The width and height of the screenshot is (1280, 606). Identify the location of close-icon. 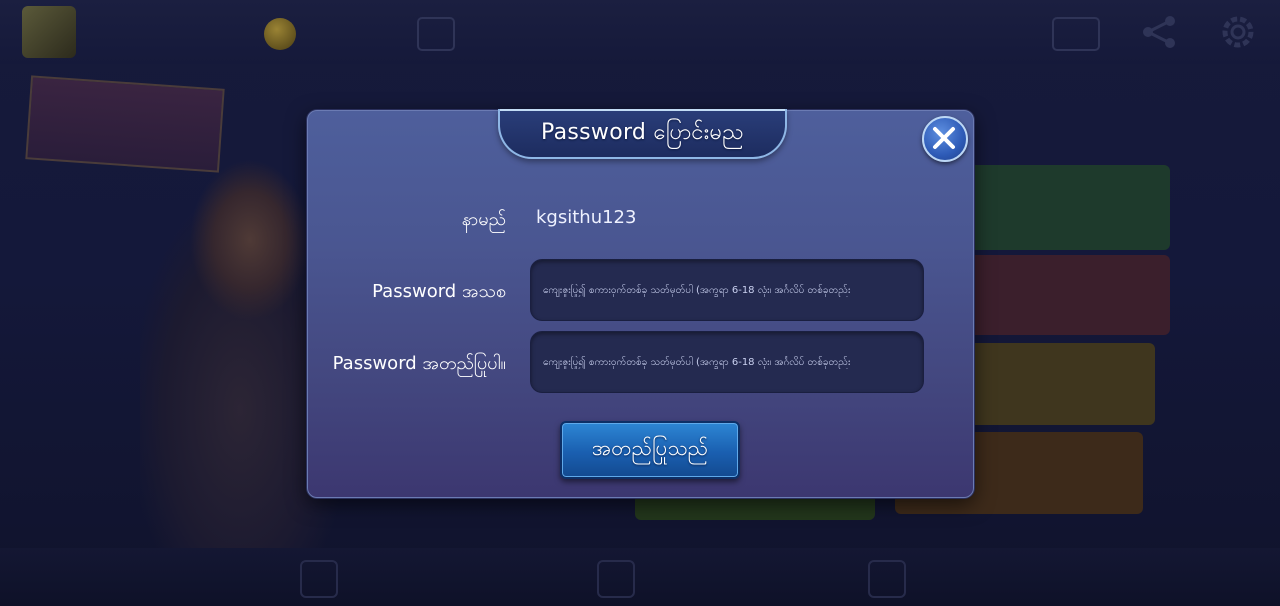
(944, 138).